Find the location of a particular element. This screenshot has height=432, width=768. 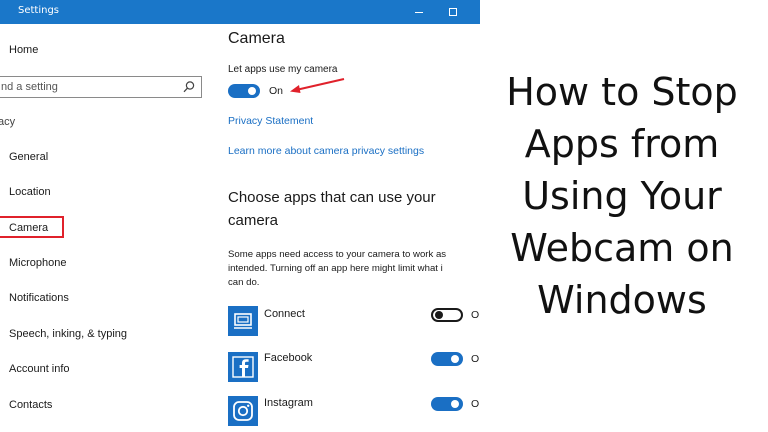

allow-camera-state: On is located at coordinates (276, 91).